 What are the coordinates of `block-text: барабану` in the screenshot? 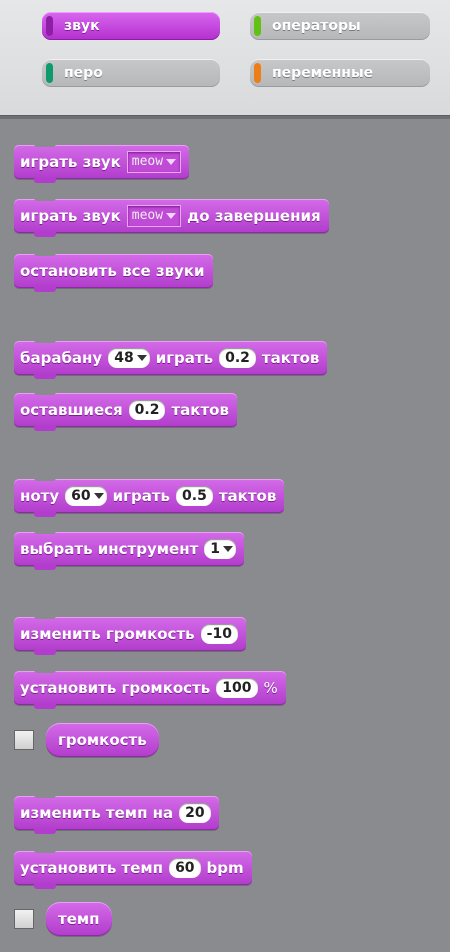 It's located at (61, 358).